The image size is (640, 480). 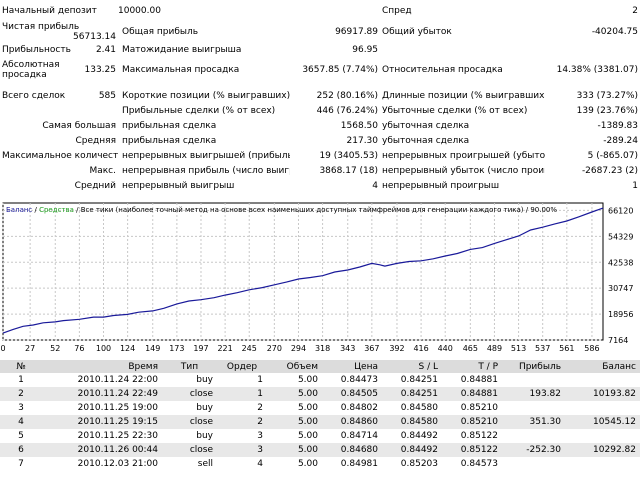 What do you see at coordinates (359, 464) in the screenshot?
I see `col-price-cell: 0.84981` at bounding box center [359, 464].